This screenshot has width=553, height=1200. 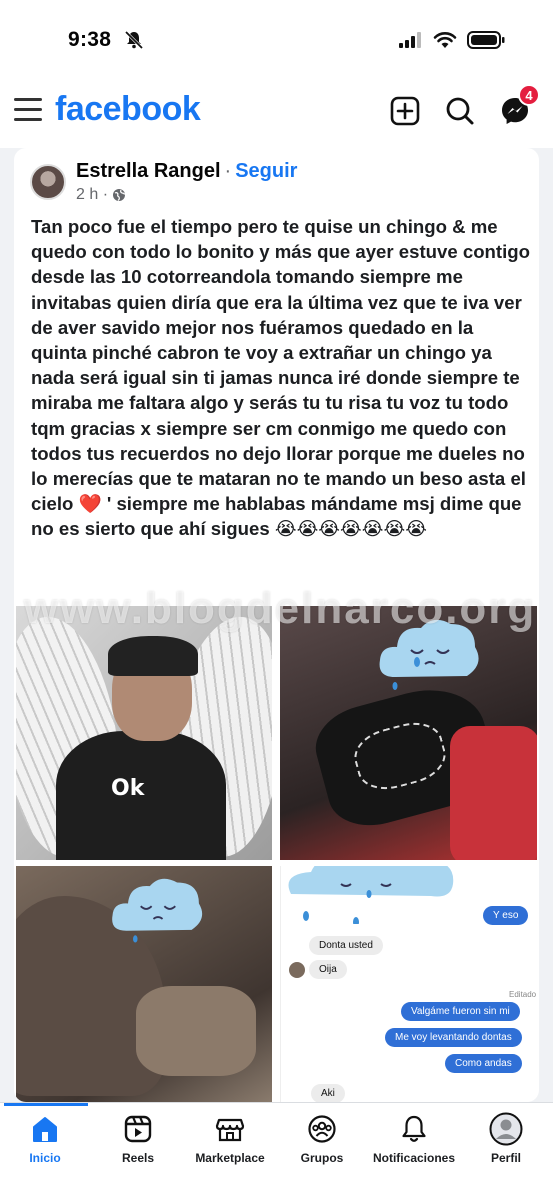 What do you see at coordinates (90, 39) in the screenshot?
I see `status-time: 9:38` at bounding box center [90, 39].